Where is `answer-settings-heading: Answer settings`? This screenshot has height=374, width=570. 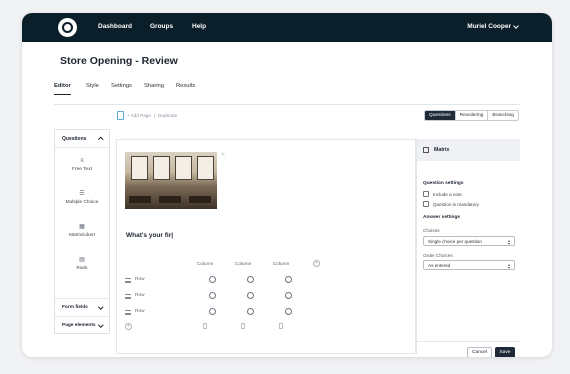 answer-settings-heading: Answer settings is located at coordinates (442, 217).